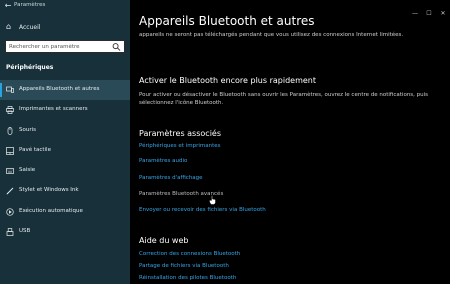 The height and width of the screenshot is (284, 450). I want to click on sidebar-item-autoplay: Exécution automatique, so click(65, 212).